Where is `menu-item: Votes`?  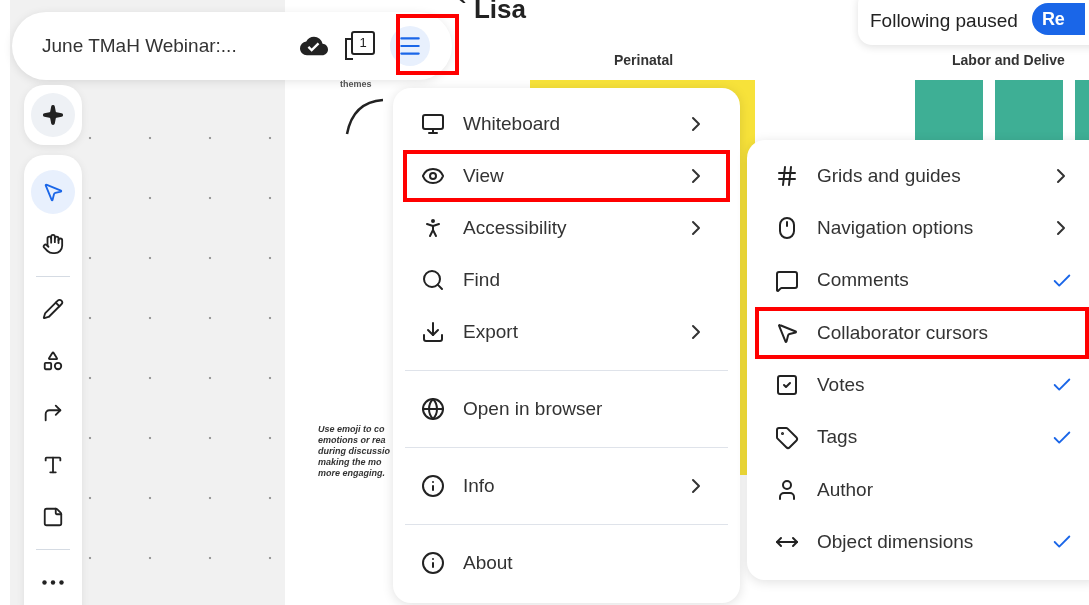
menu-item: Votes is located at coordinates (922, 385).